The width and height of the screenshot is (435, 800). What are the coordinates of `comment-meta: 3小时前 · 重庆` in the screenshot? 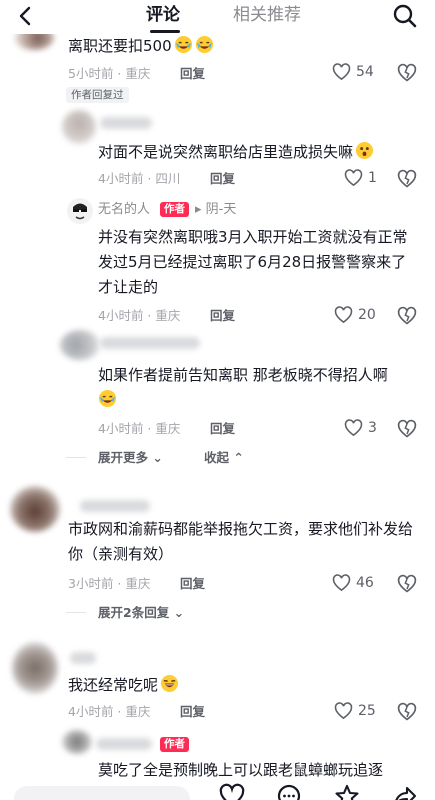 It's located at (109, 583).